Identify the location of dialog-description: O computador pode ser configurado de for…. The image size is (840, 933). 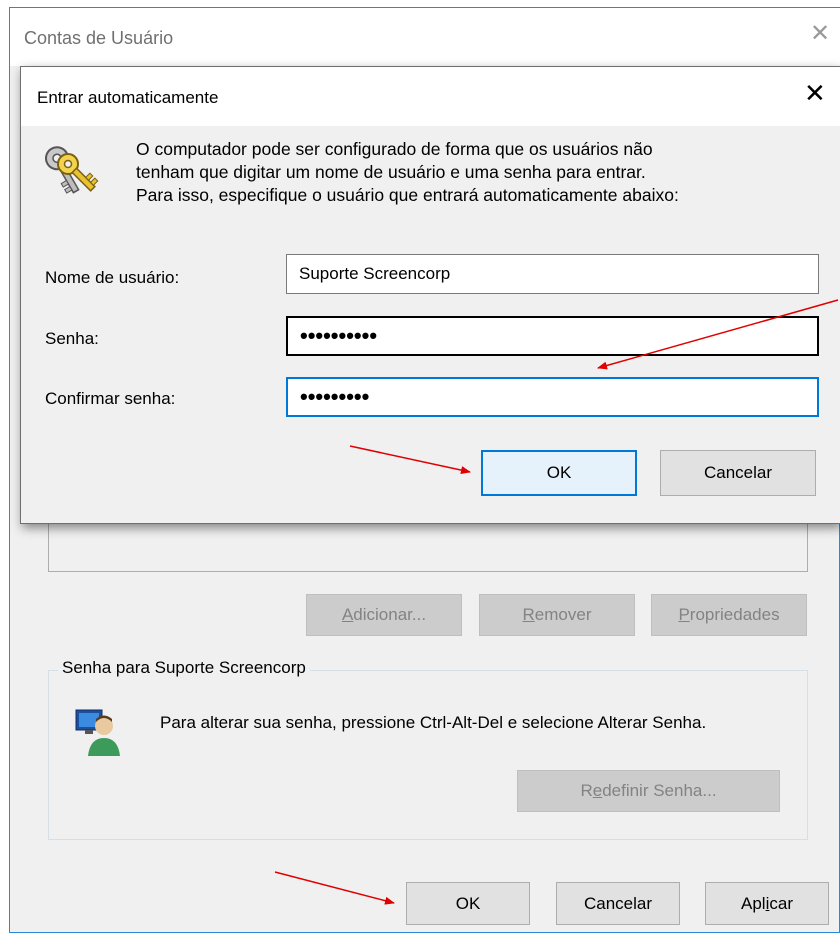
(481, 172).